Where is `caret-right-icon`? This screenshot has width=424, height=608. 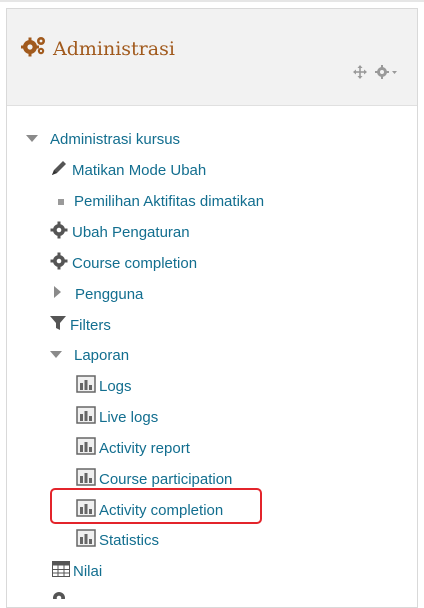 caret-right-icon is located at coordinates (57, 294).